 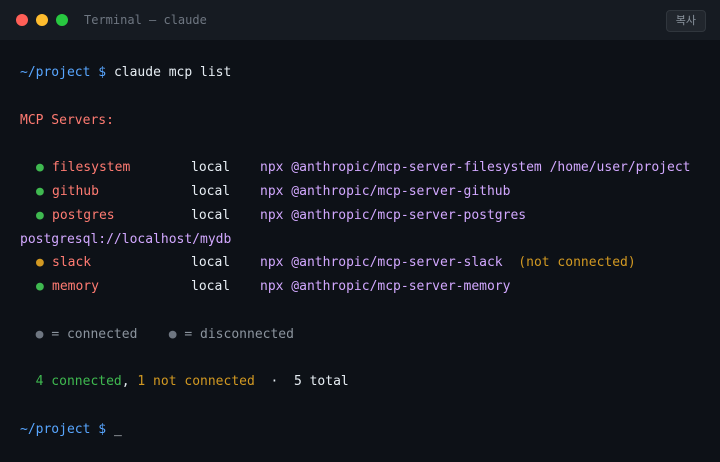 What do you see at coordinates (385, 287) in the screenshot?
I see `server-command: npx @anthropic/mcp-server-memory` at bounding box center [385, 287].